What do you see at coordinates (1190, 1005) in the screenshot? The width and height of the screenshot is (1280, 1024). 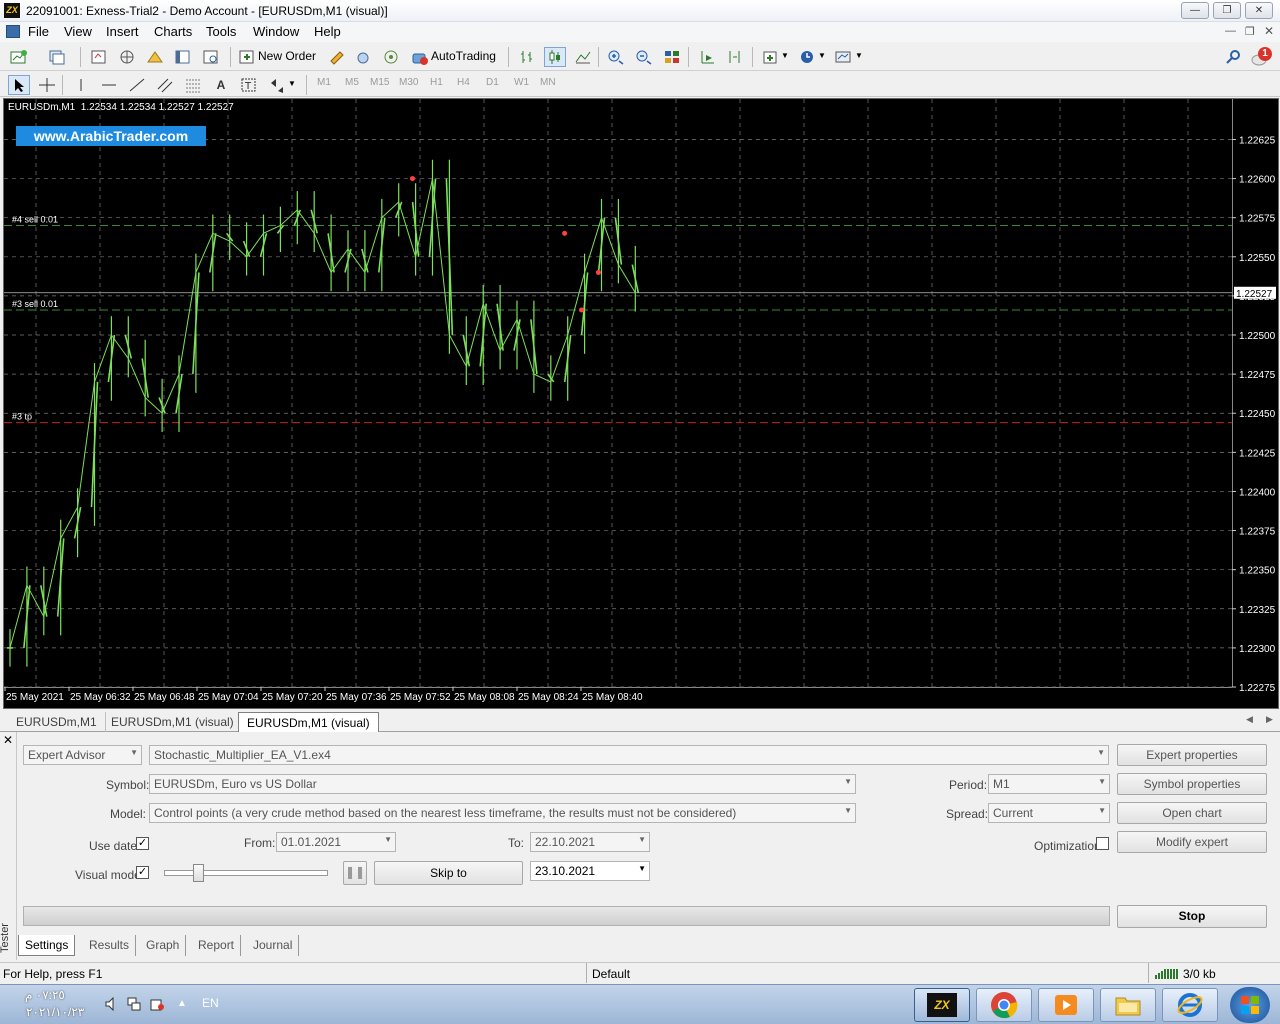 I see `taskbar-internet-explorer` at bounding box center [1190, 1005].